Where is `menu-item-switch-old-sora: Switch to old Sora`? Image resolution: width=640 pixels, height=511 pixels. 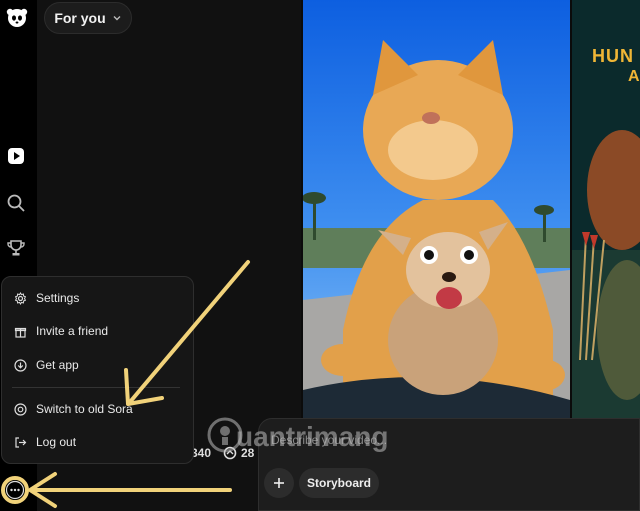 menu-item-switch-old-sora: Switch to old Sora is located at coordinates (73, 409).